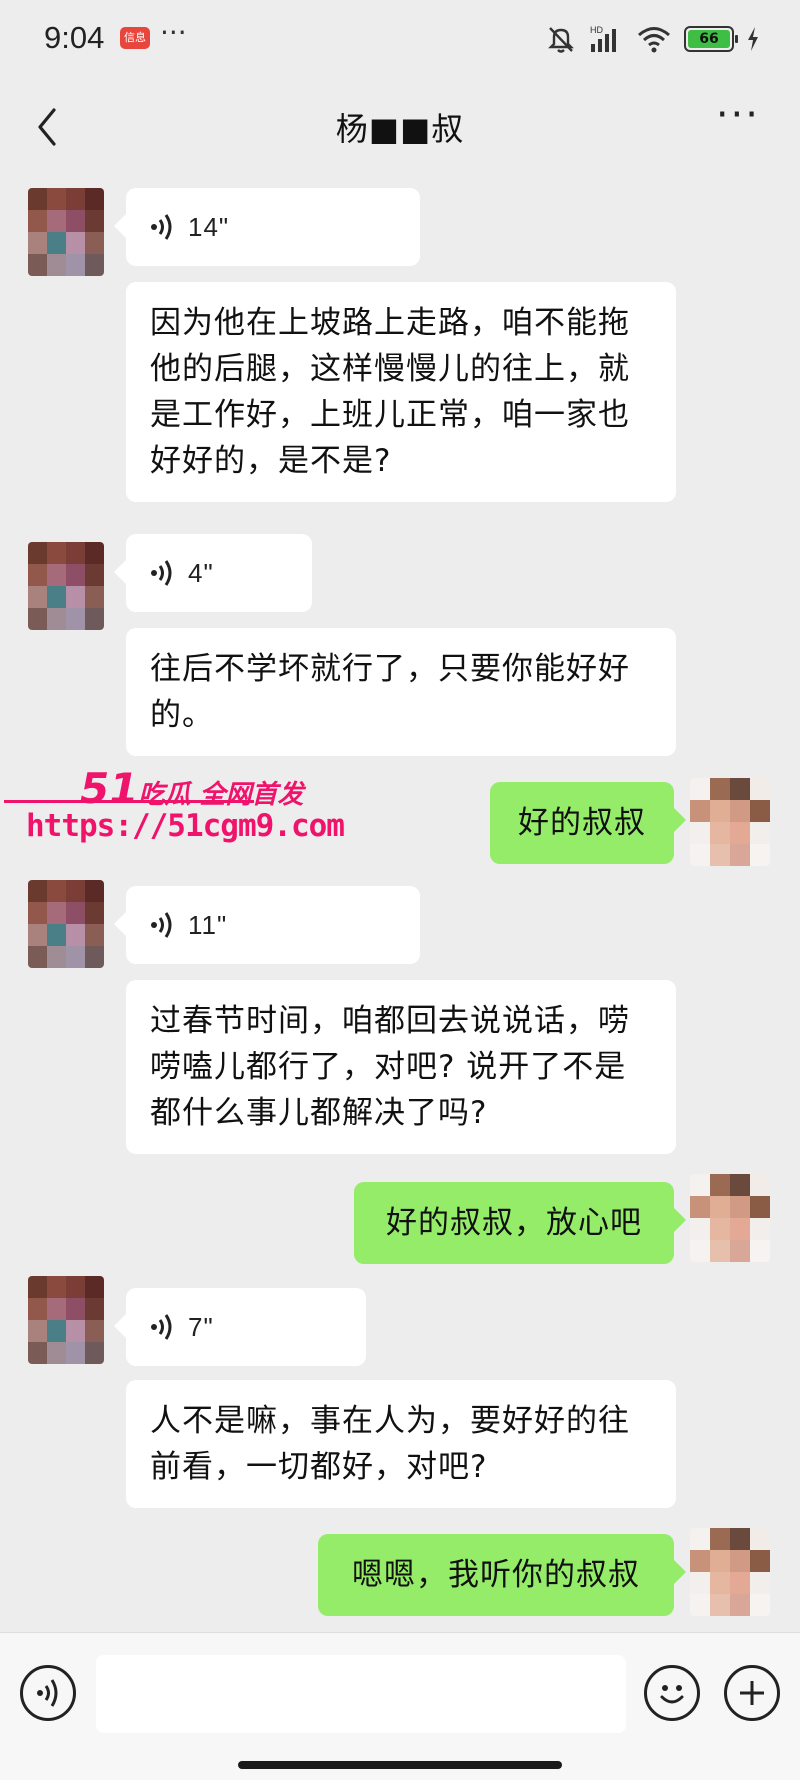 The image size is (800, 1780). I want to click on plus-icon, so click(752, 1693).